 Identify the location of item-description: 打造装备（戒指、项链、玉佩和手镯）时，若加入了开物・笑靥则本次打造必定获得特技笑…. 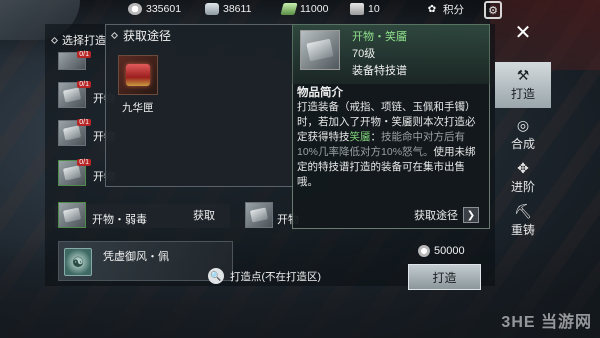
(386, 144).